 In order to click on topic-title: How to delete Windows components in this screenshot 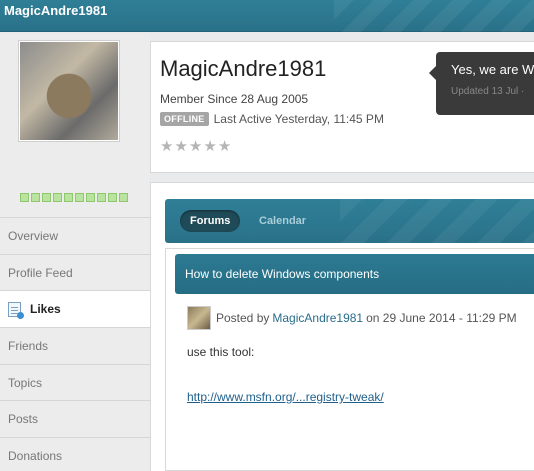, I will do `click(282, 274)`.